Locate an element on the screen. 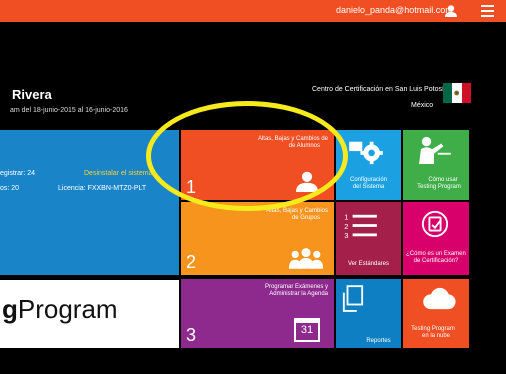 This screenshot has height=374, width=506. available-count: os: 20 is located at coordinates (10, 188).